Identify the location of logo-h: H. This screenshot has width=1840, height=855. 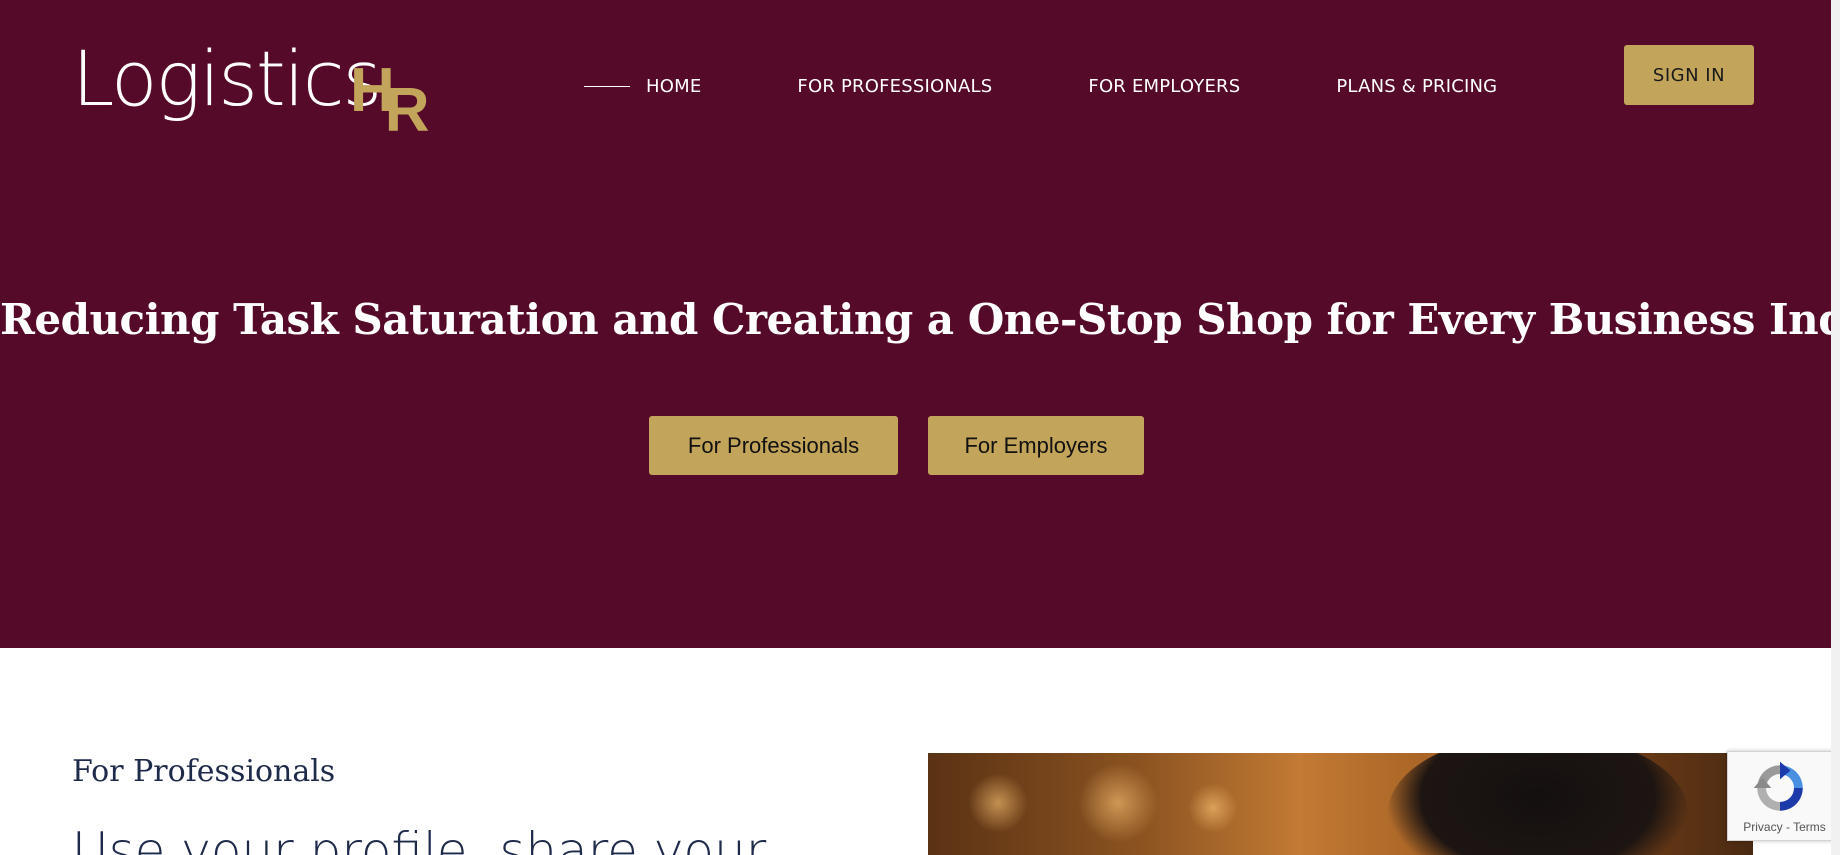
(372, 90).